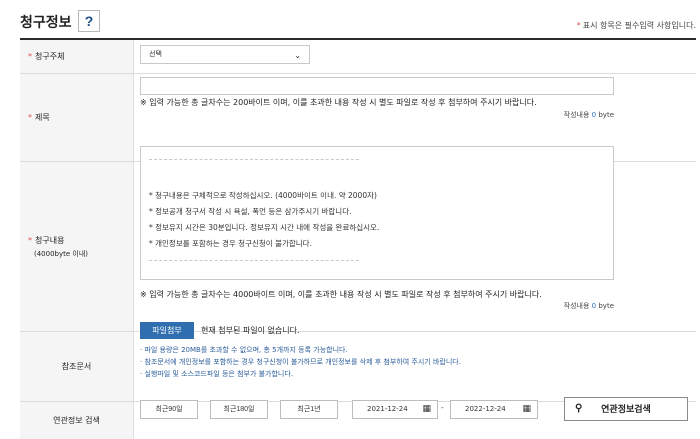  What do you see at coordinates (639, 25) in the screenshot?
I see `required-notice-text: 표시 항목은 필수입력 사항입니다.` at bounding box center [639, 25].